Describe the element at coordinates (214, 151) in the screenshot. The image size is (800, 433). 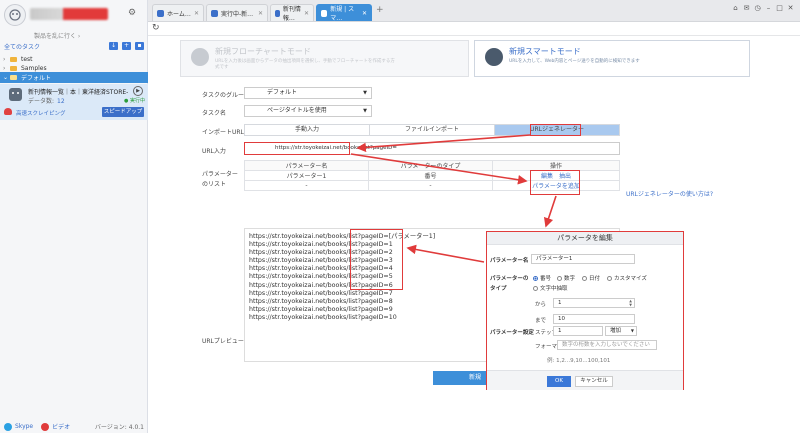
I see `url-input-label: URL入力` at that location.